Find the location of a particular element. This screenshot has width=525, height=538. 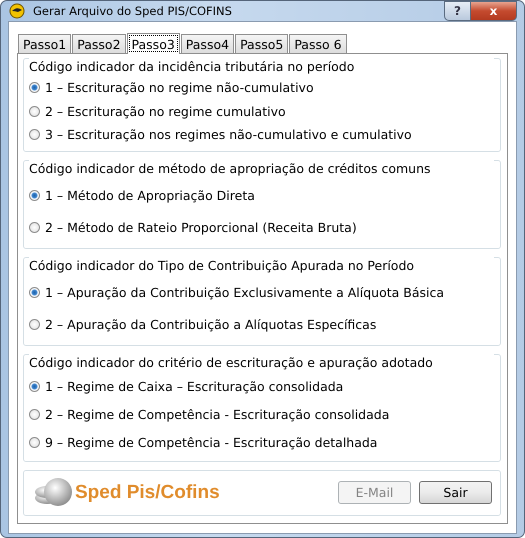

tab: Passo4 is located at coordinates (207, 43).